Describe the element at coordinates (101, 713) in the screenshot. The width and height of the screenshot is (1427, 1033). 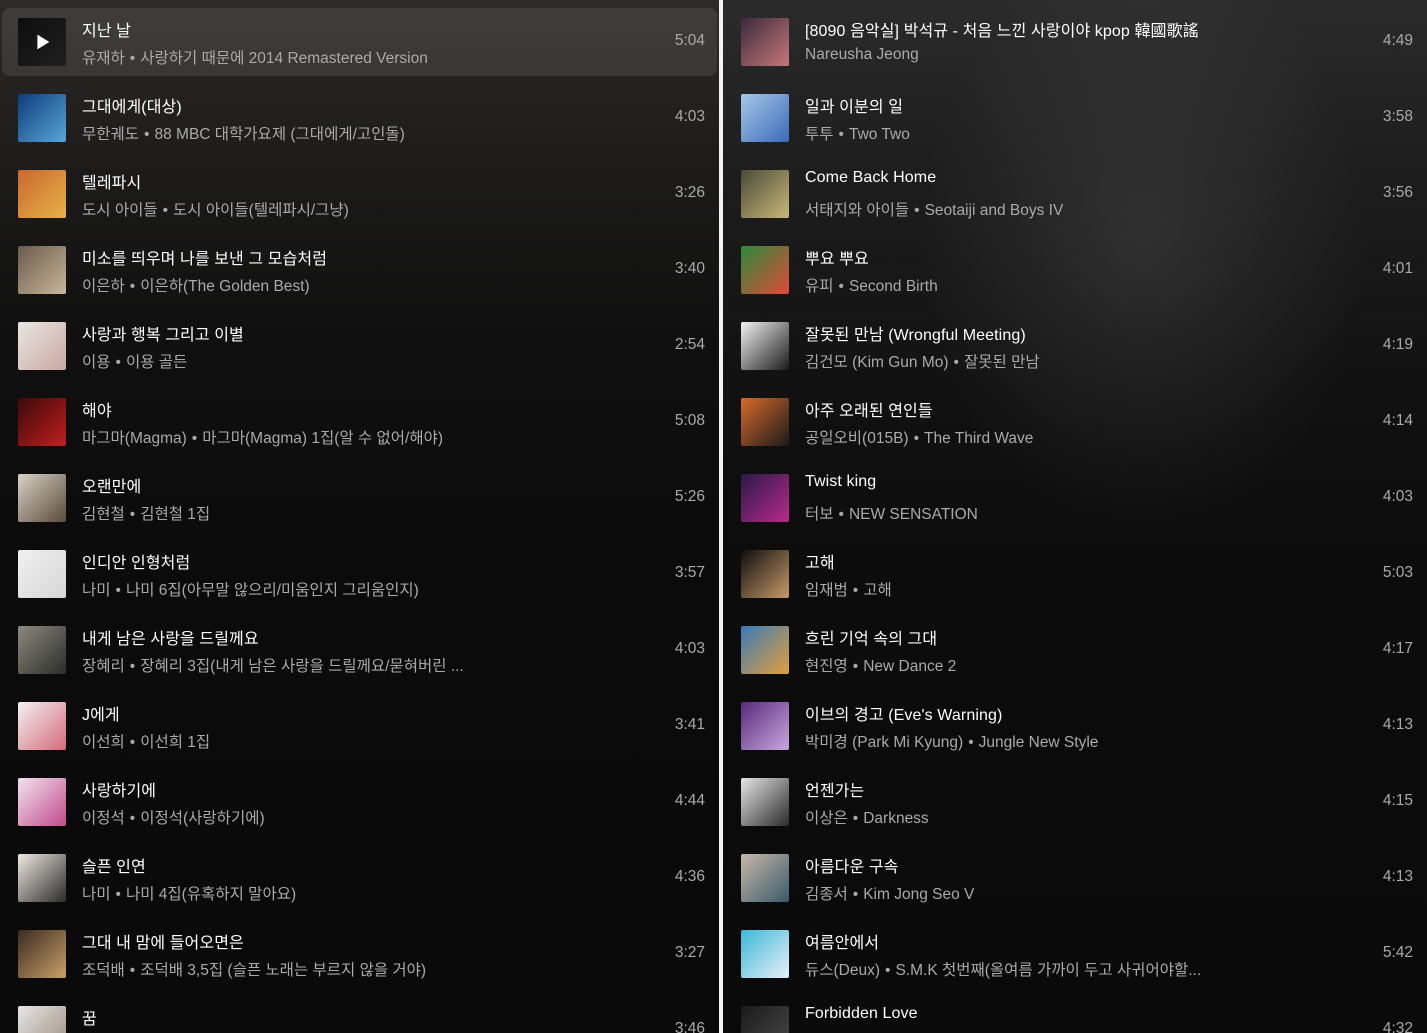
I see `song-title: J에게` at that location.